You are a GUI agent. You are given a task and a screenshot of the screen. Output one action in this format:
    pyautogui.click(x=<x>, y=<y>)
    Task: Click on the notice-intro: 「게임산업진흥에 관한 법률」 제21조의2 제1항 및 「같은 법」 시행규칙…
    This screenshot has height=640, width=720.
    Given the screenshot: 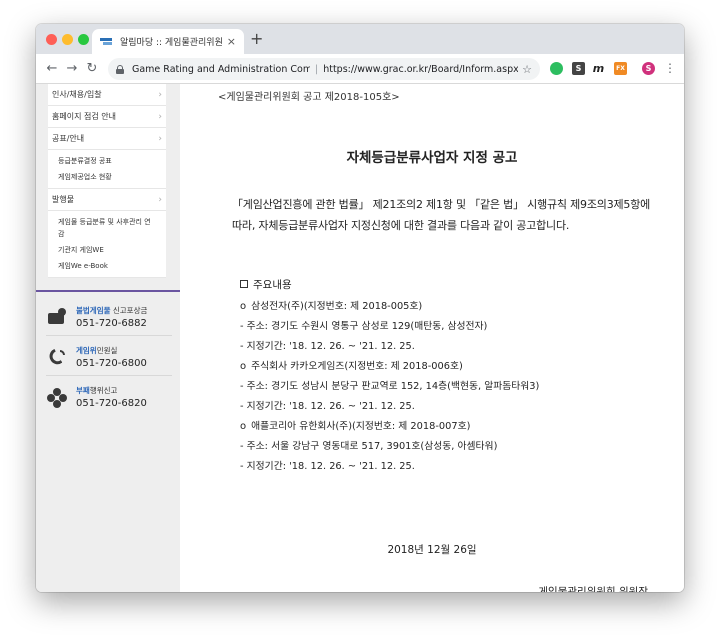 What is the action you would take?
    pyautogui.click(x=441, y=215)
    